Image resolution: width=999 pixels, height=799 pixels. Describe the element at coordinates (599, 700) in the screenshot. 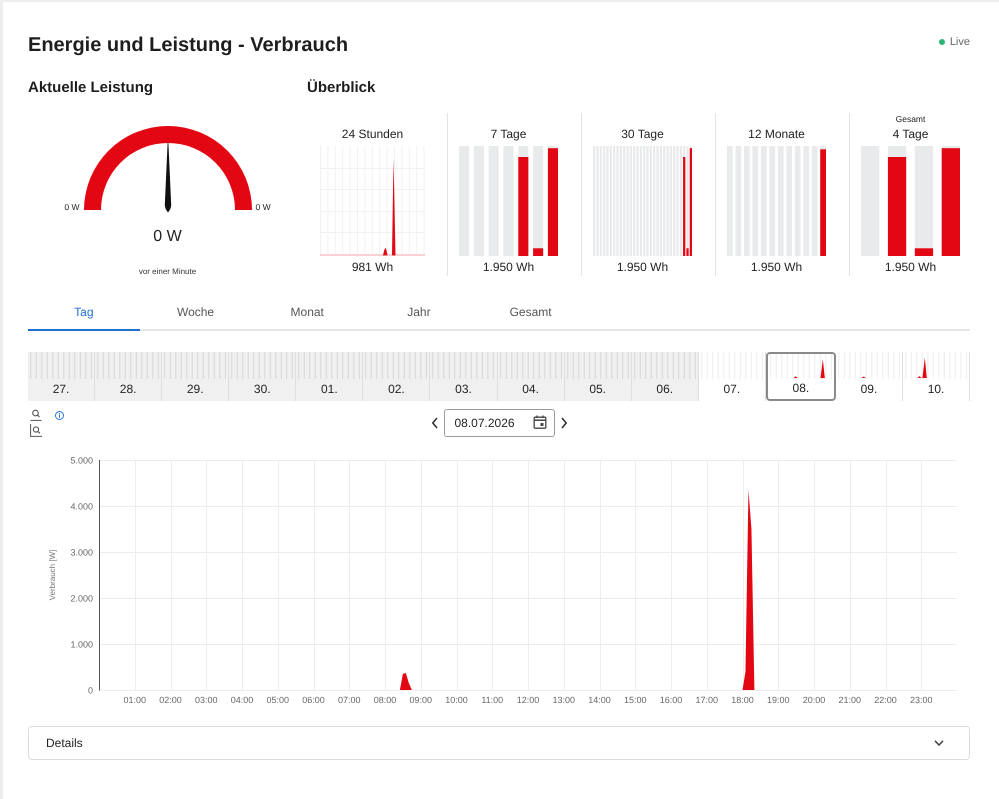

I see `x-tick-label: 14:00` at that location.